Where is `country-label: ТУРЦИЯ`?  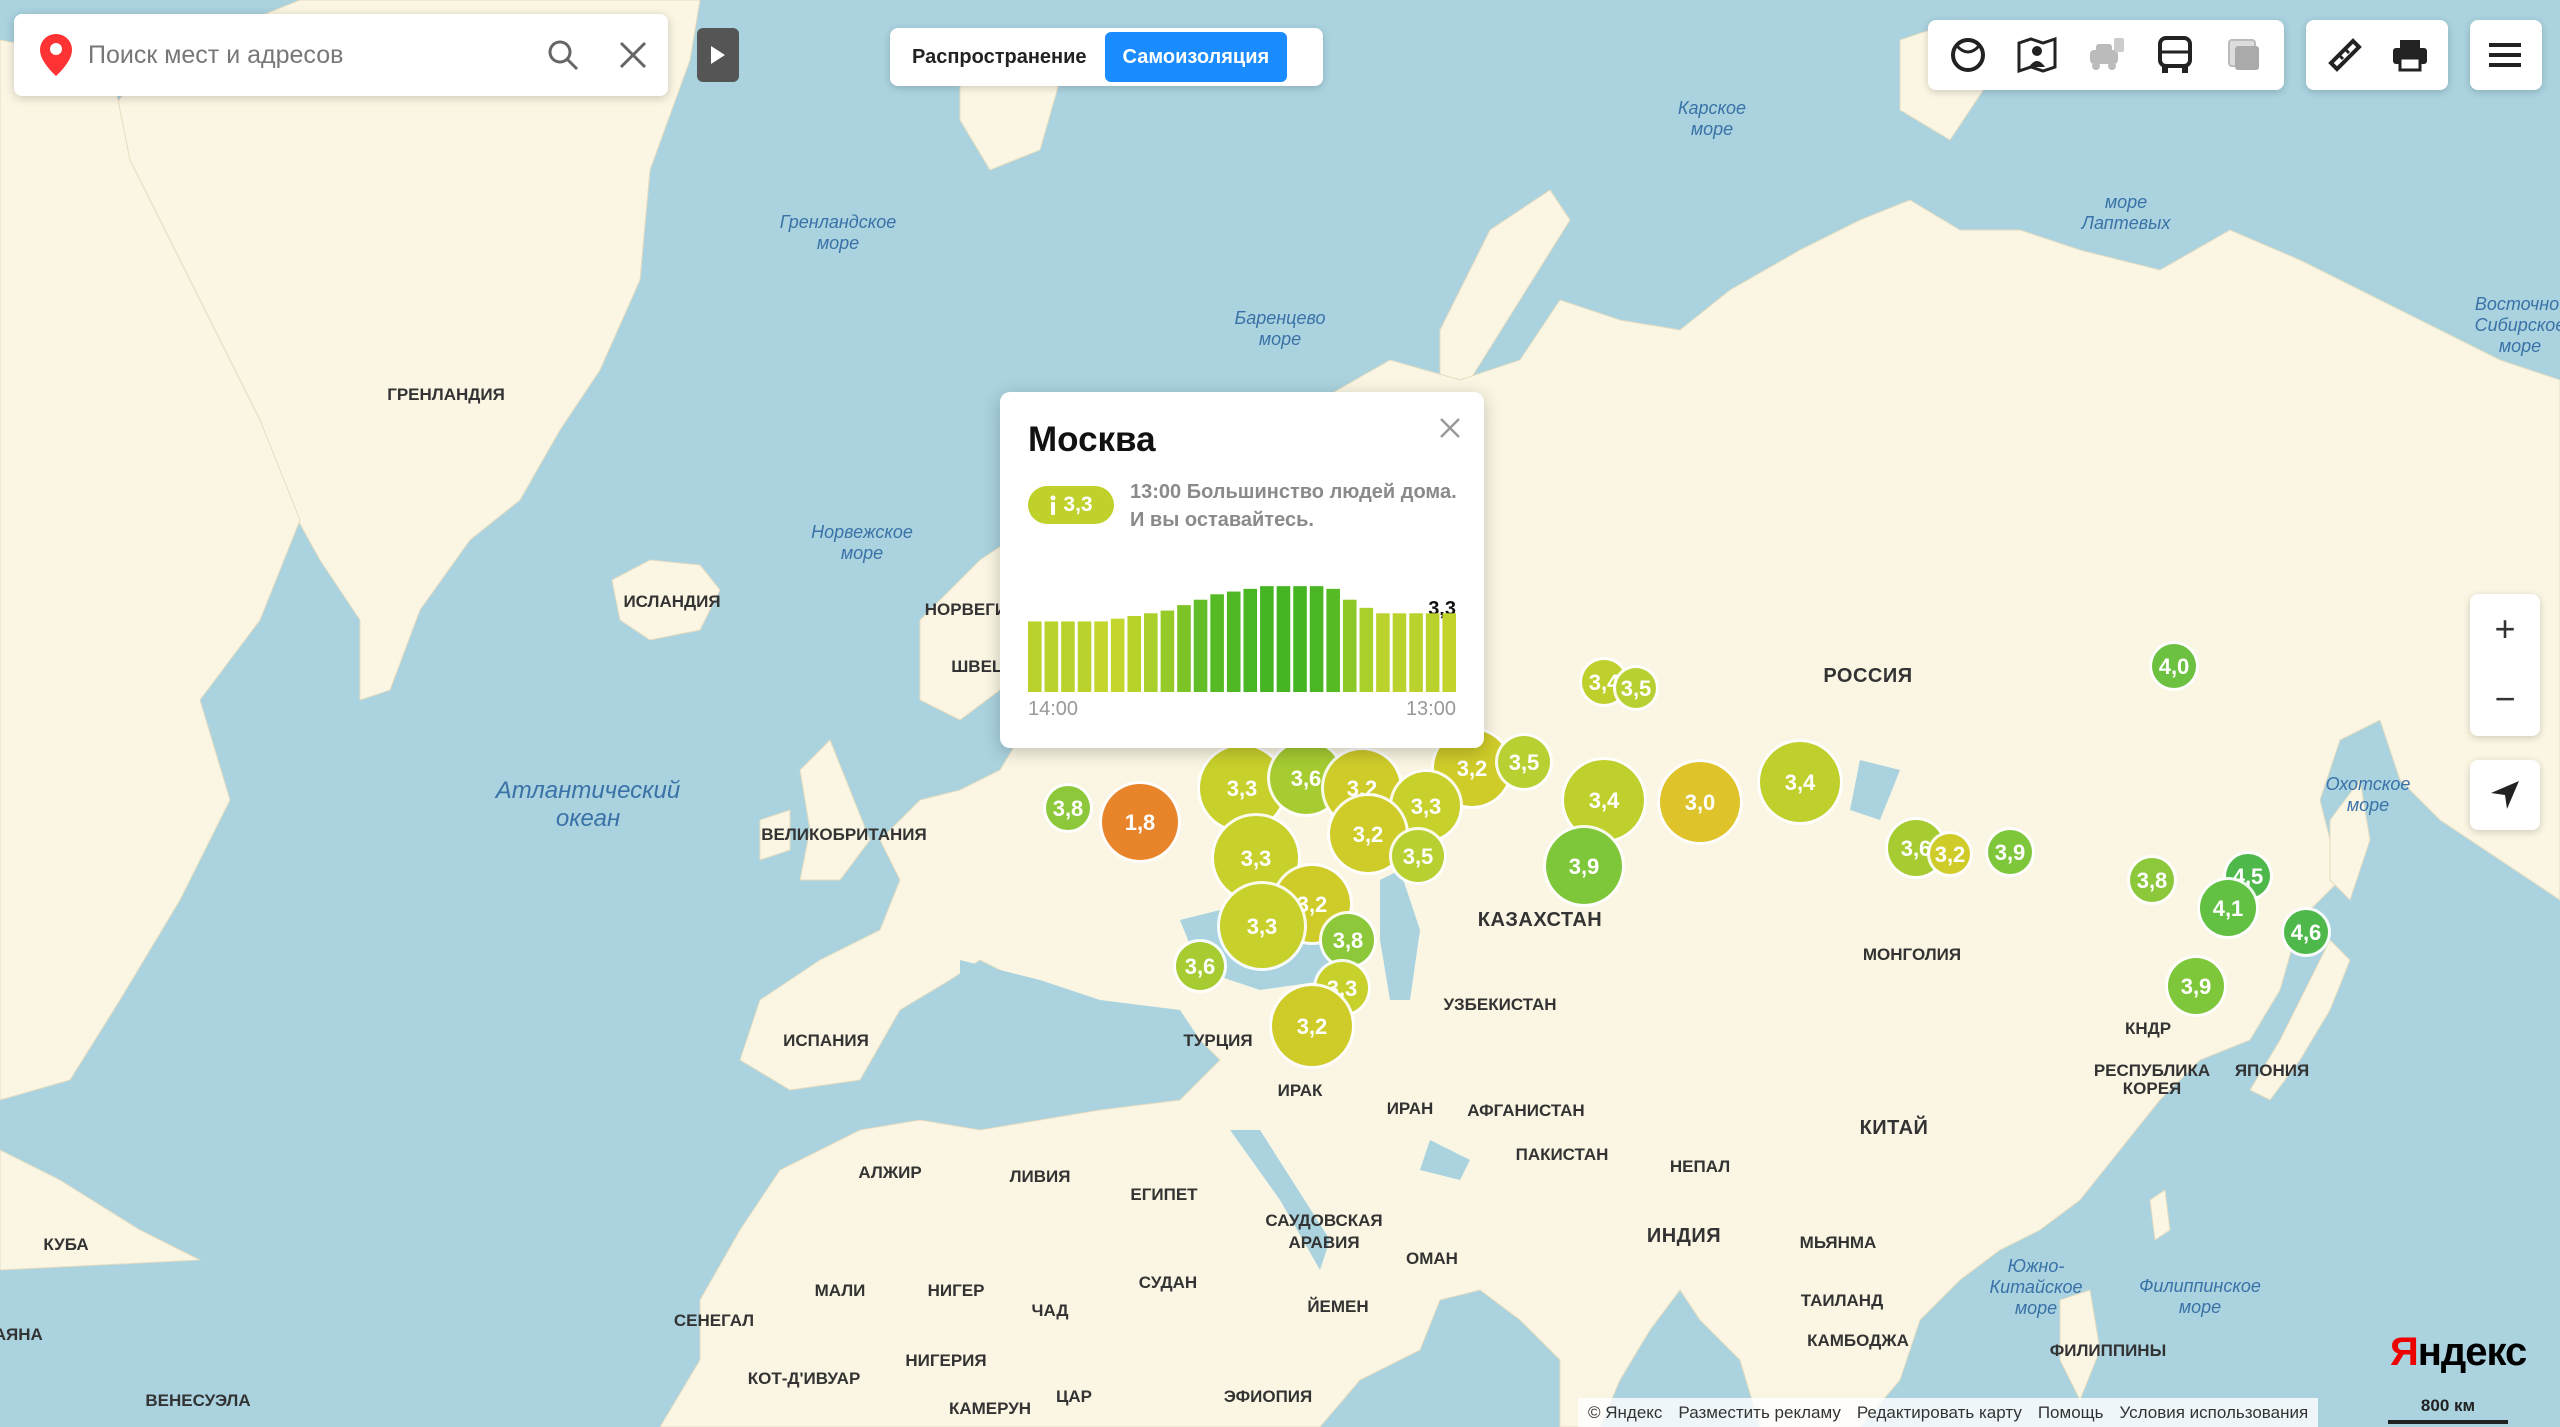
country-label: ТУРЦИЯ is located at coordinates (1217, 1040).